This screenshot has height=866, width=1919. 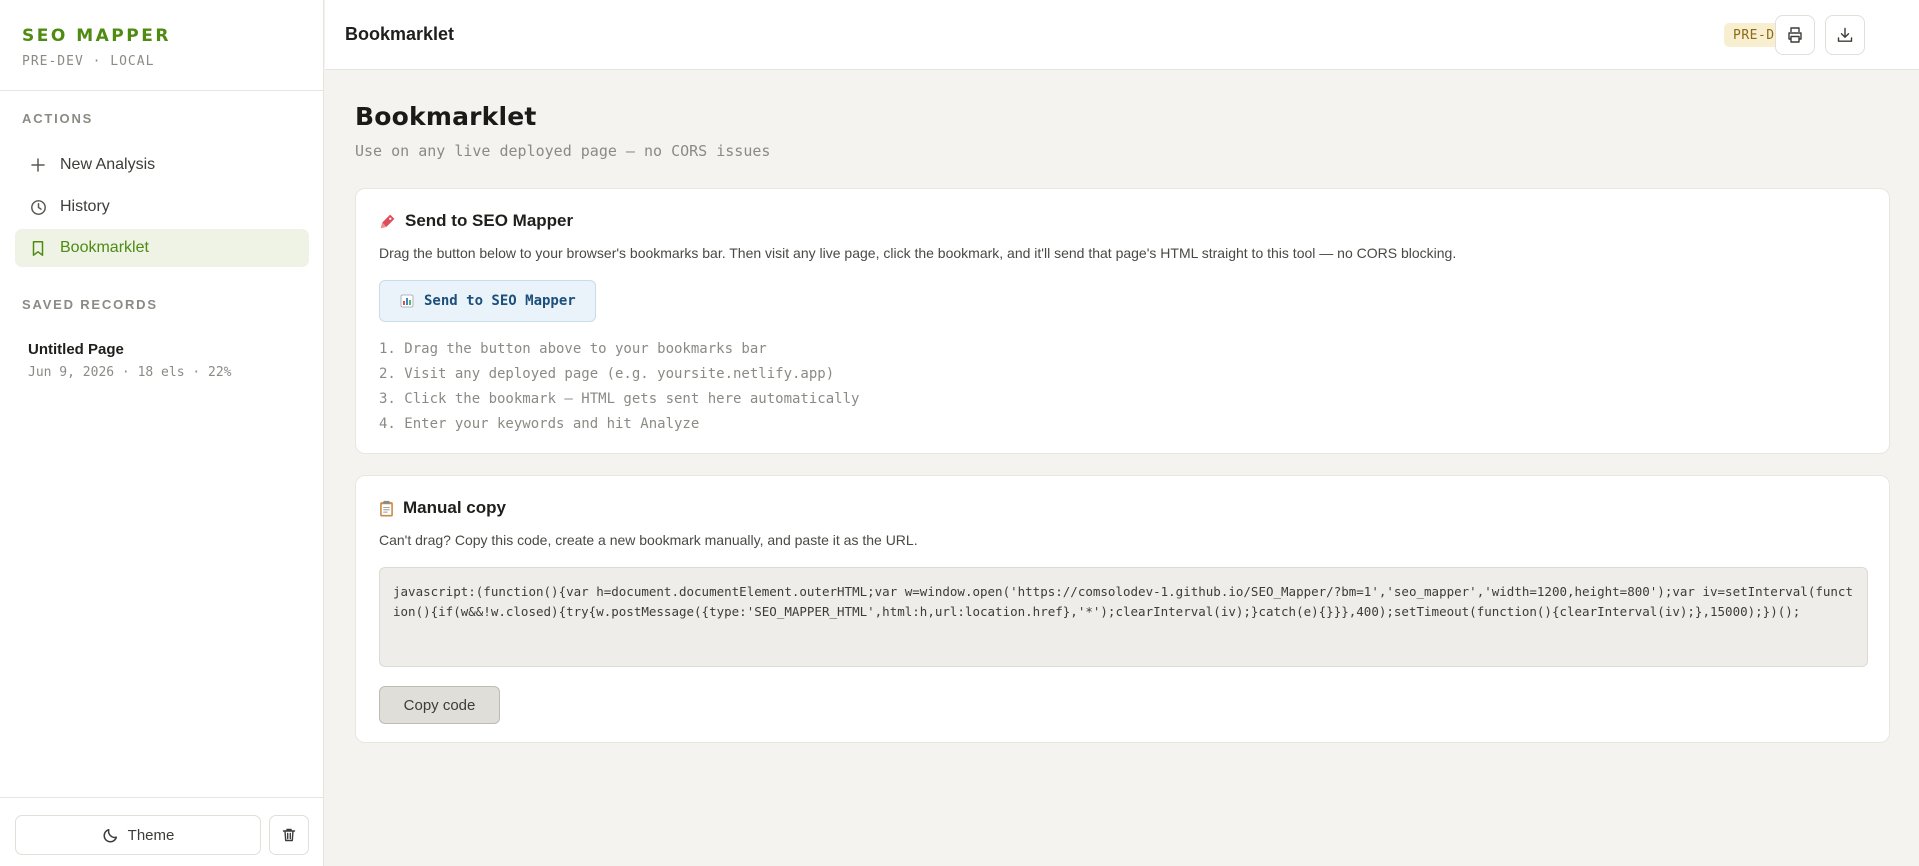 I want to click on download-button, so click(x=1845, y=35).